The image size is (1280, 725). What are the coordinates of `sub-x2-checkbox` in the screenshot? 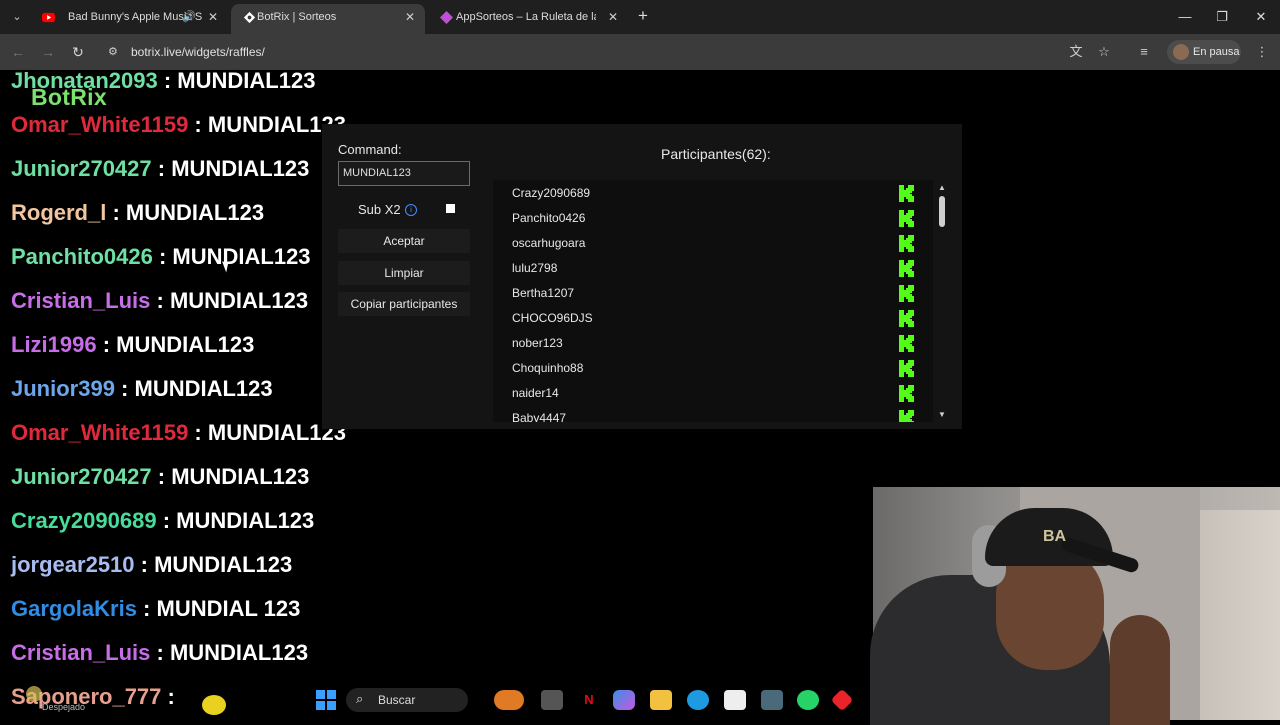 It's located at (450, 208).